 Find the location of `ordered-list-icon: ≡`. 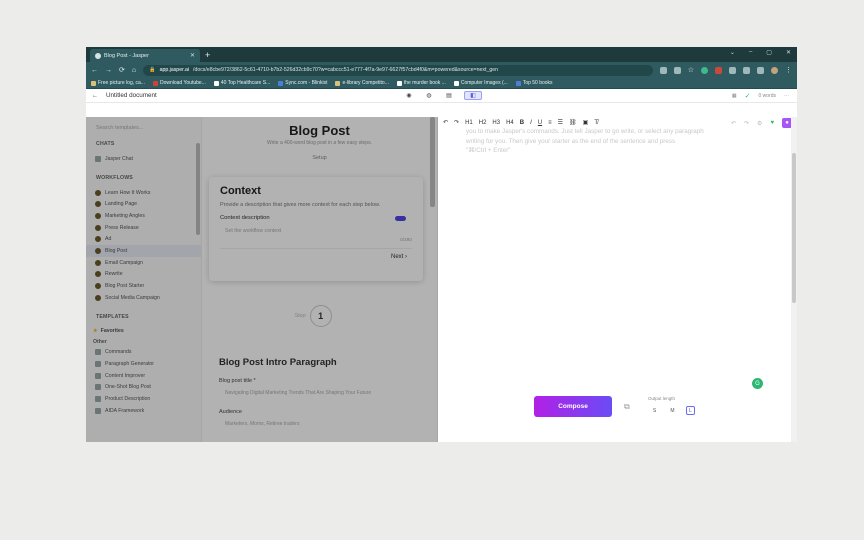

ordered-list-icon: ≡ is located at coordinates (550, 123).